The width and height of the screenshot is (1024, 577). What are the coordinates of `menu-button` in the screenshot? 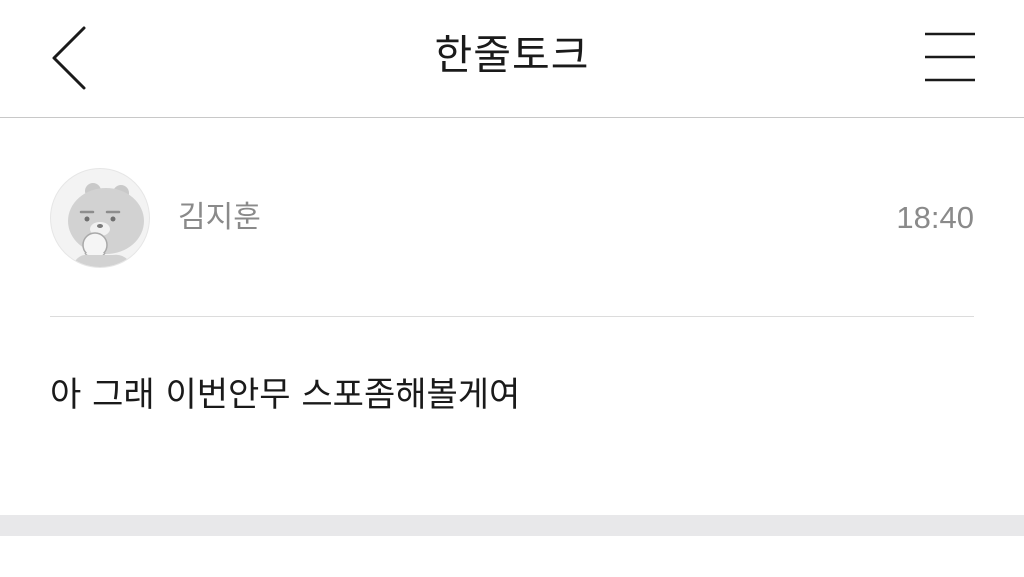 It's located at (950, 56).